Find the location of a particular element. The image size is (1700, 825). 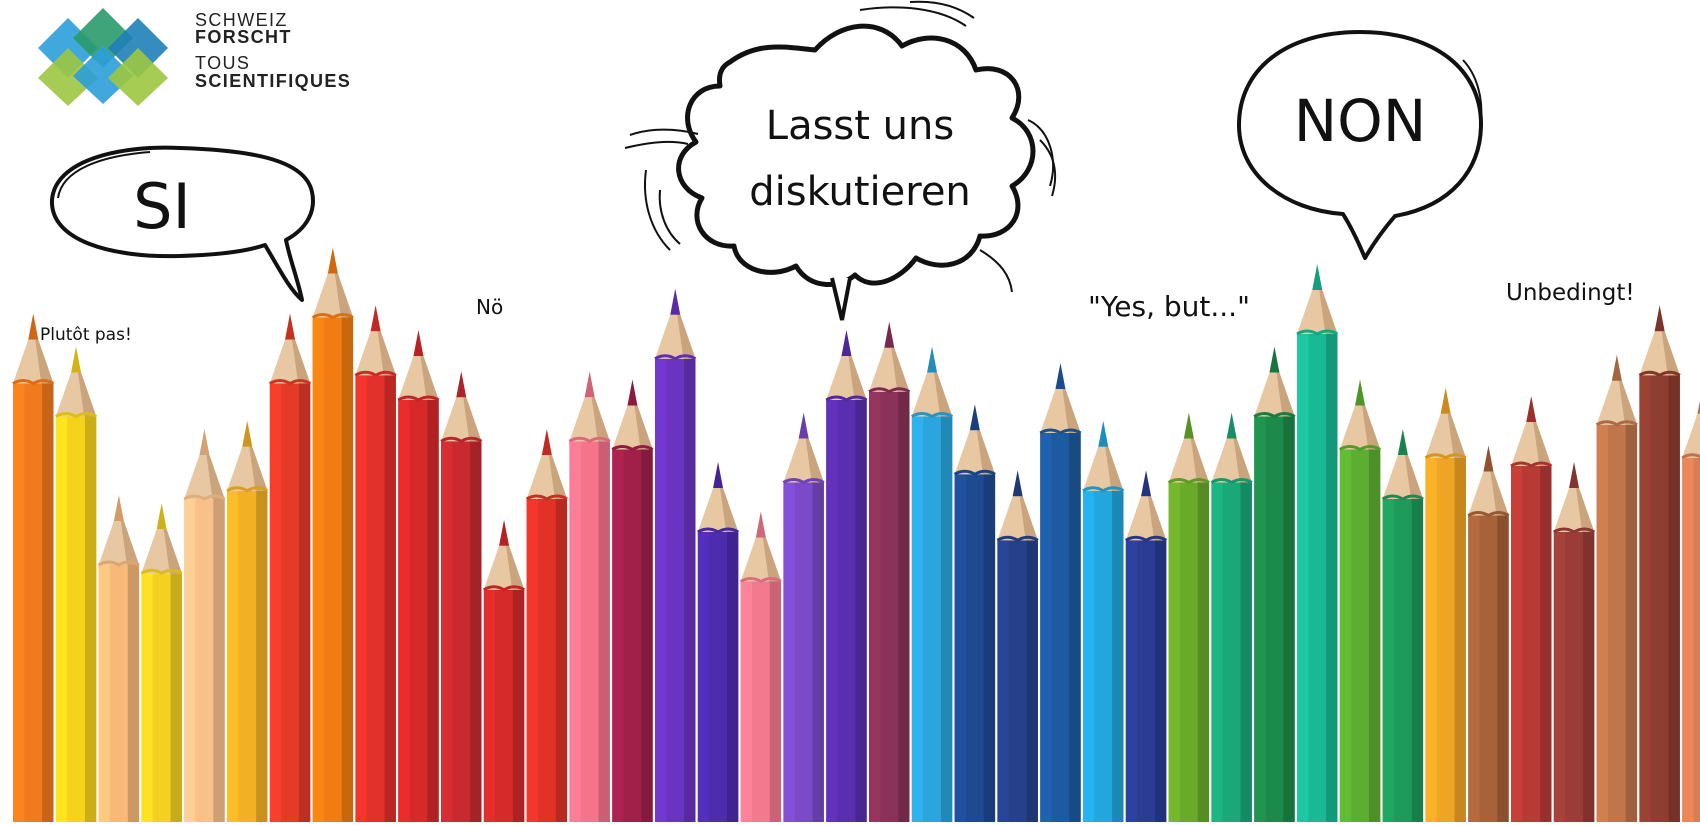

caption-plutot-pas: Plutôt pas! is located at coordinates (86, 335).